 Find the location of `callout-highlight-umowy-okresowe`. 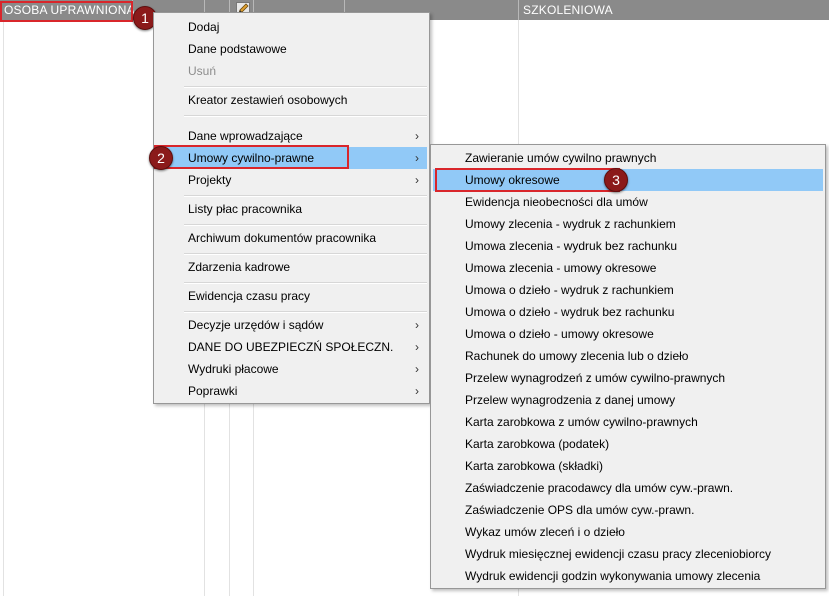

callout-highlight-umowy-okresowe is located at coordinates (527, 180).